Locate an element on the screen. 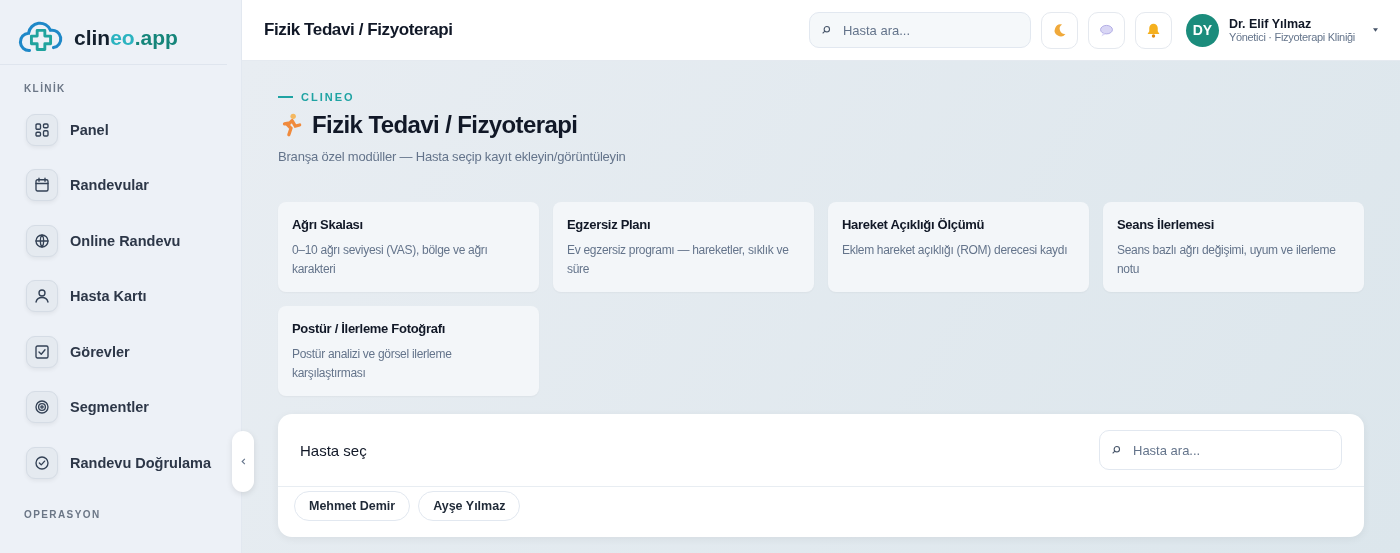 Image resolution: width=1400 pixels, height=553 pixels. nav-item: Randevu Doğrulama is located at coordinates (122, 463).